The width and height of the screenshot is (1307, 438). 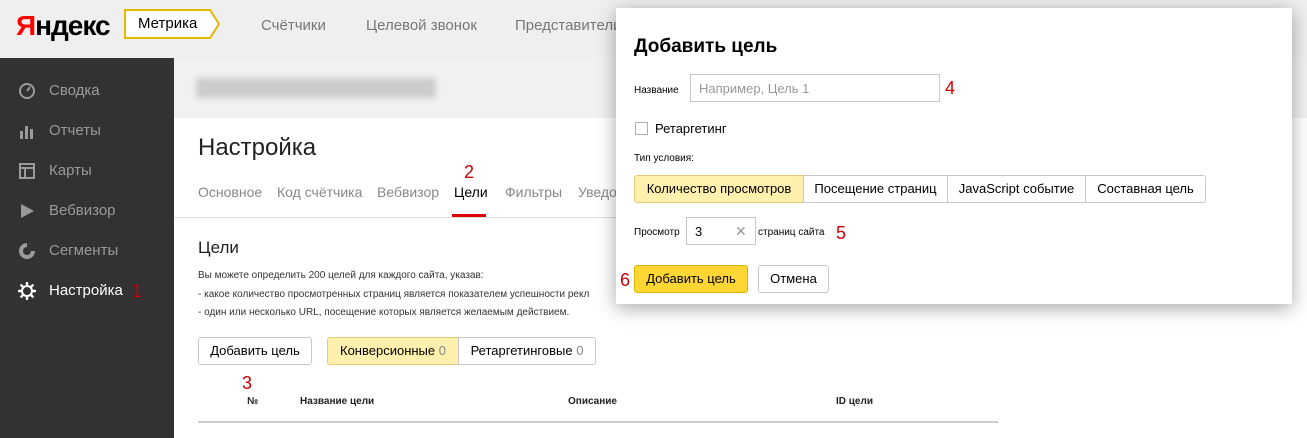 I want to click on pie-icon, so click(x=27, y=251).